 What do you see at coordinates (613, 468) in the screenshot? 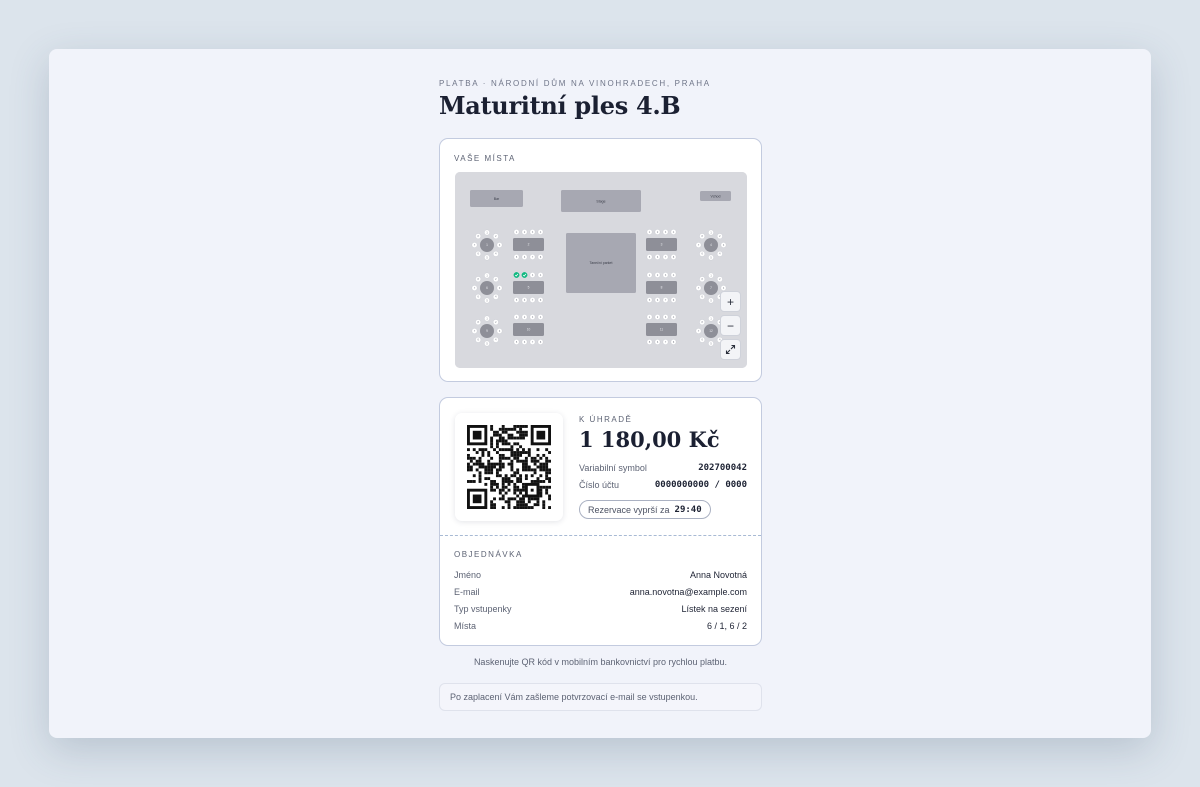
I see `variable-symbol-label: Variabilní symbol` at bounding box center [613, 468].